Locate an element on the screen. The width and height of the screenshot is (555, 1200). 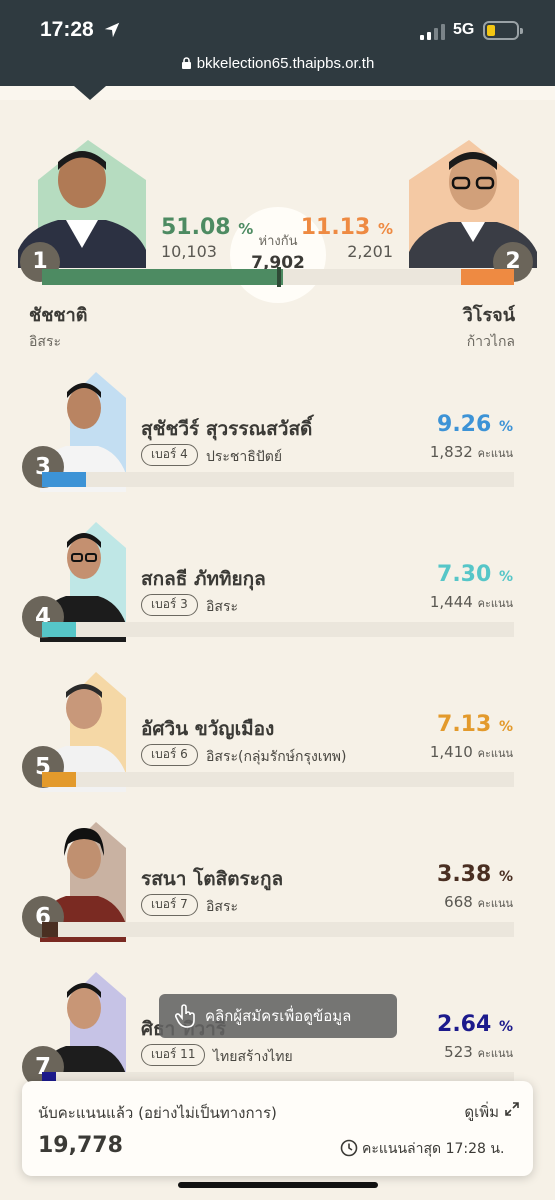
candidate-percent: 9.26 % is located at coordinates (475, 424).